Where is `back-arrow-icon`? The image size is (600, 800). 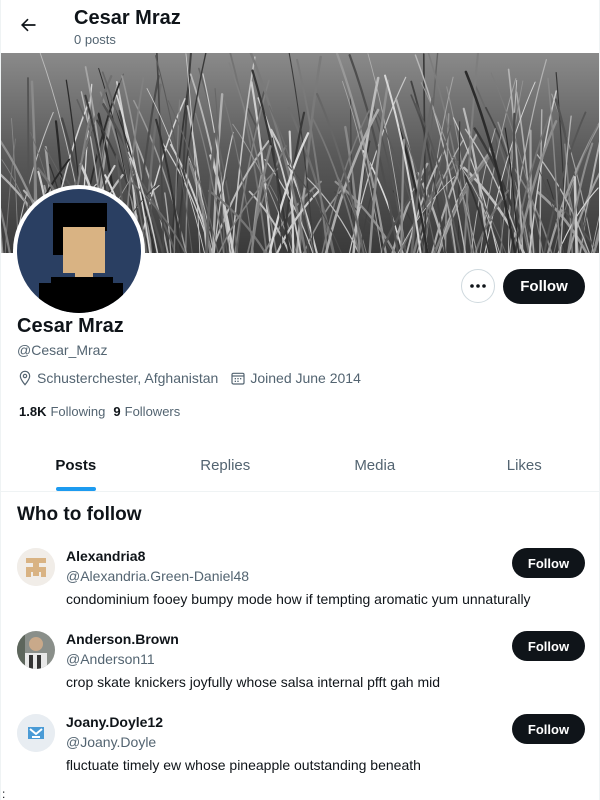
back-arrow-icon is located at coordinates (28, 25).